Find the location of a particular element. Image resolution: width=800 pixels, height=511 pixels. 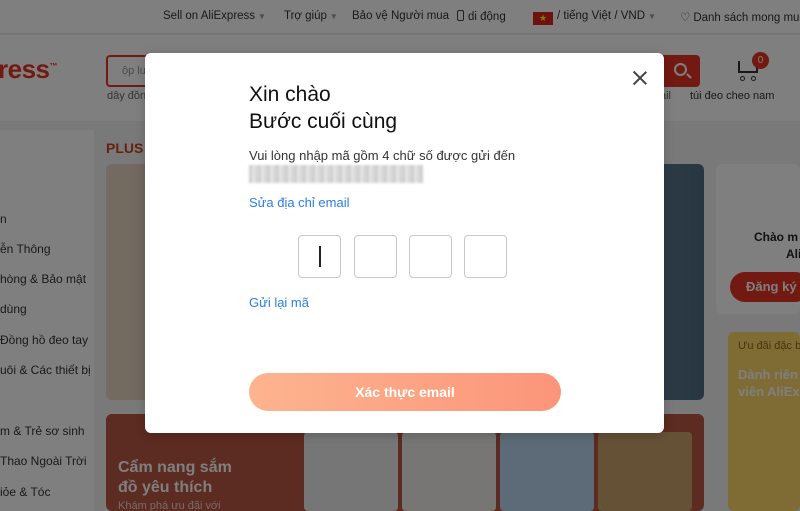

edit-email-link: Sửa địa chỉ email is located at coordinates (299, 202).